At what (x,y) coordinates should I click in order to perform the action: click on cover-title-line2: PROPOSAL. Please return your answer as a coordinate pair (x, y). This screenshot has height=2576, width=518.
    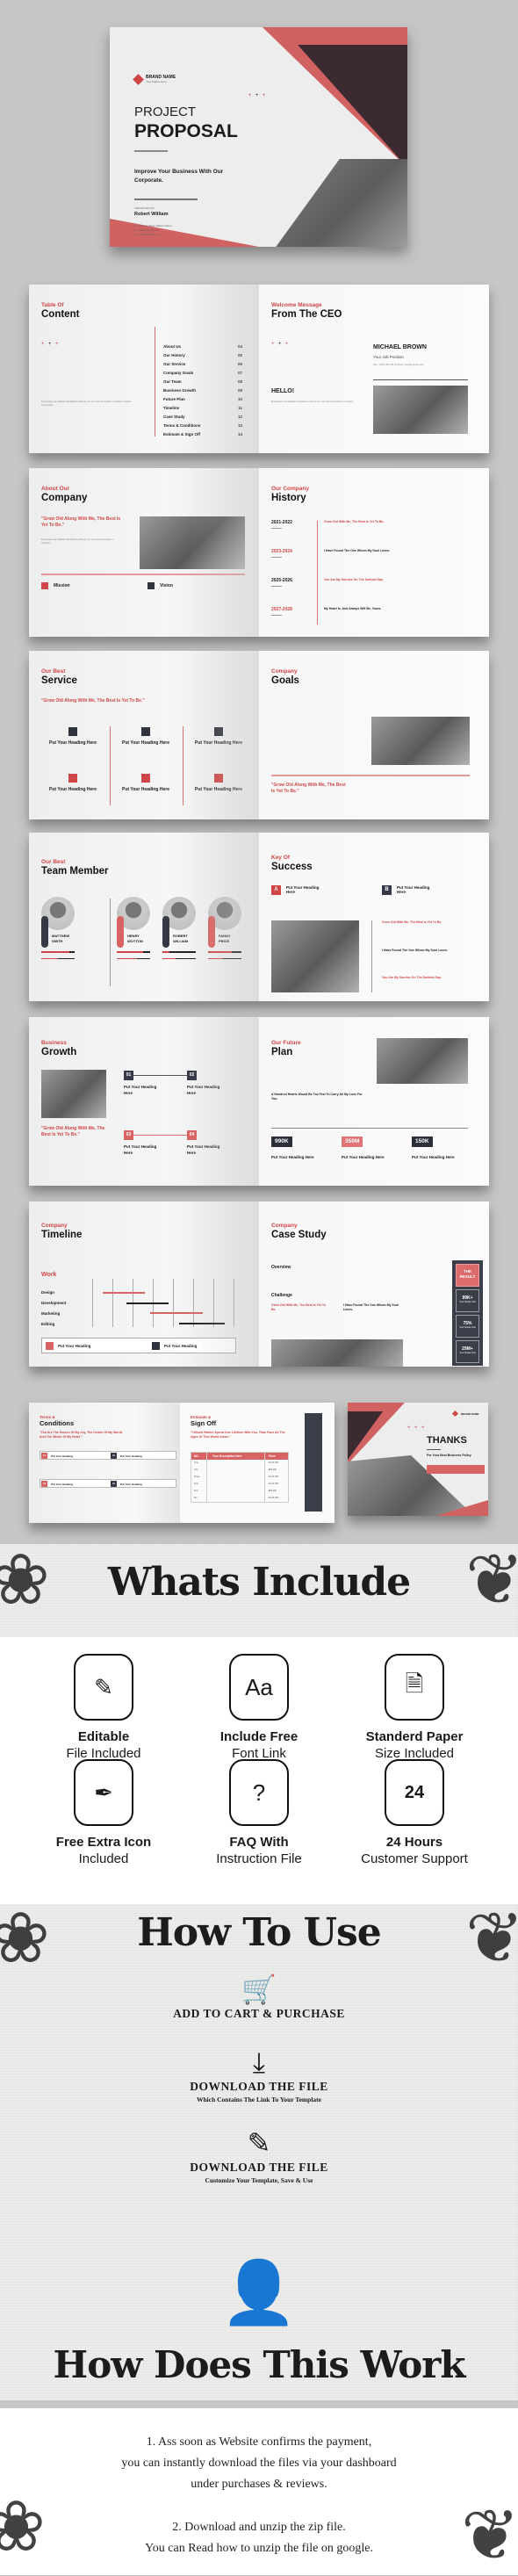
    Looking at the image, I should click on (186, 131).